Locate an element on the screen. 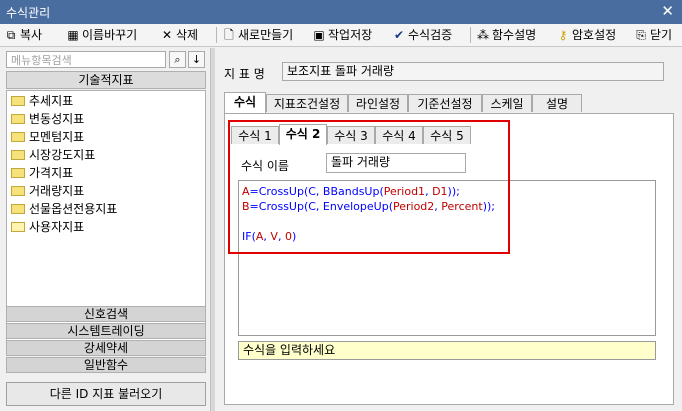 The width and height of the screenshot is (682, 411). tab-formula: 수식 is located at coordinates (245, 102).